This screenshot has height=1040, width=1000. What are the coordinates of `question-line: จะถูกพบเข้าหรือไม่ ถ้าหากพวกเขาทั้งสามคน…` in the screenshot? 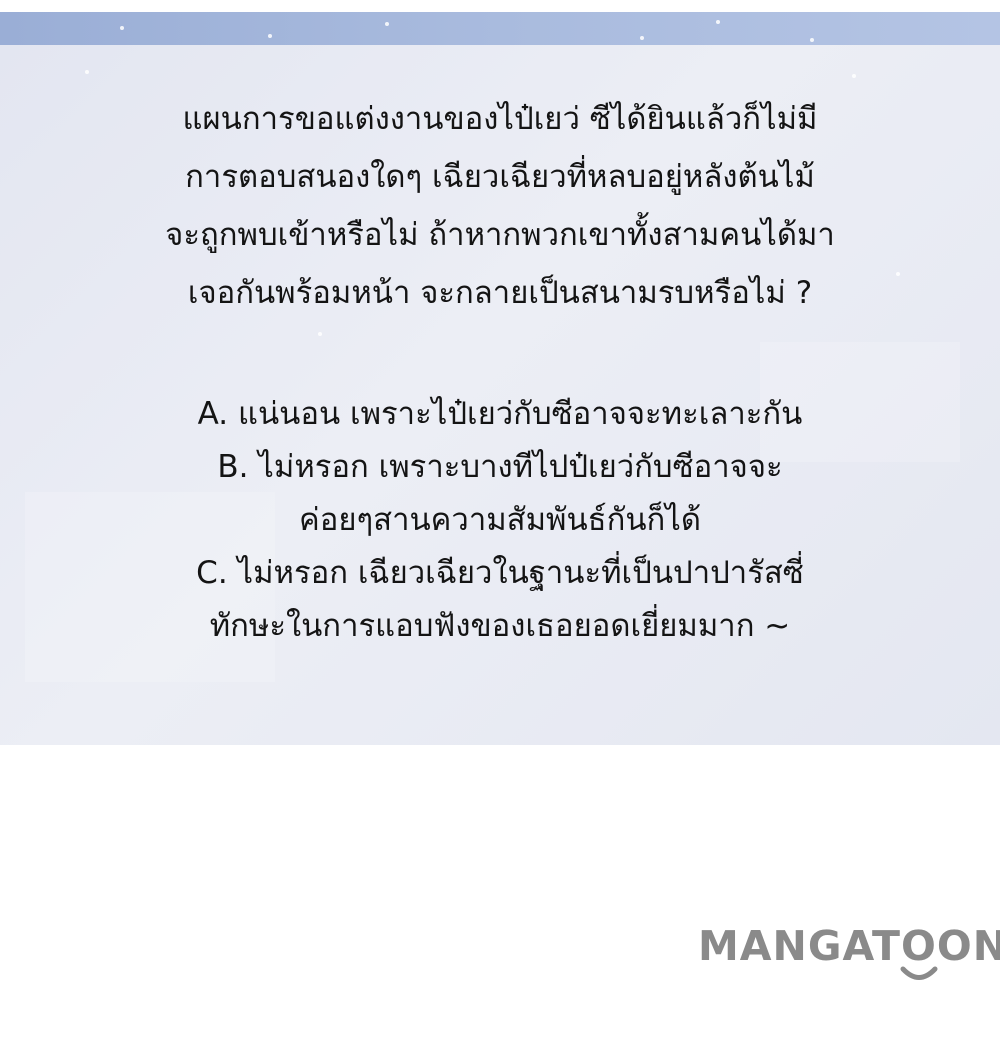 It's located at (500, 235).